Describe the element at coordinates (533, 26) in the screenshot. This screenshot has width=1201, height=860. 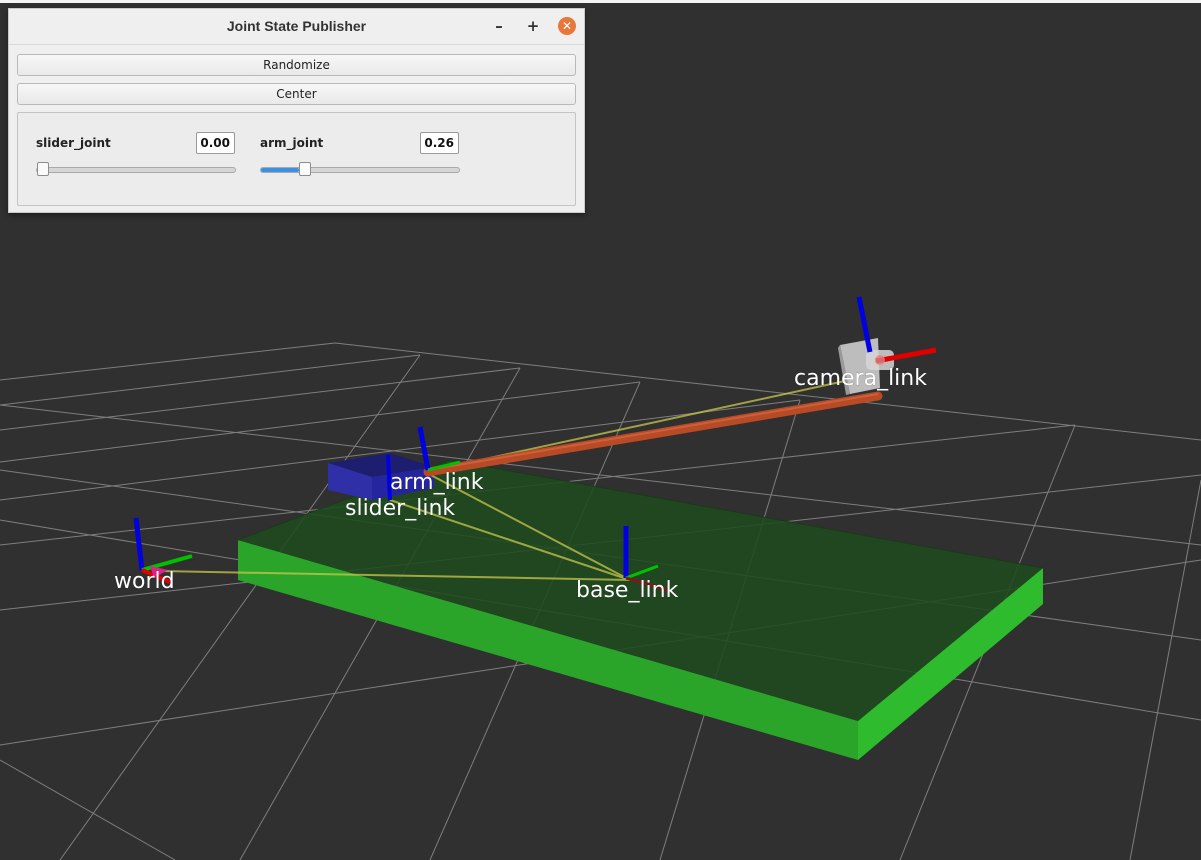
I see `maximize-icon: +` at that location.